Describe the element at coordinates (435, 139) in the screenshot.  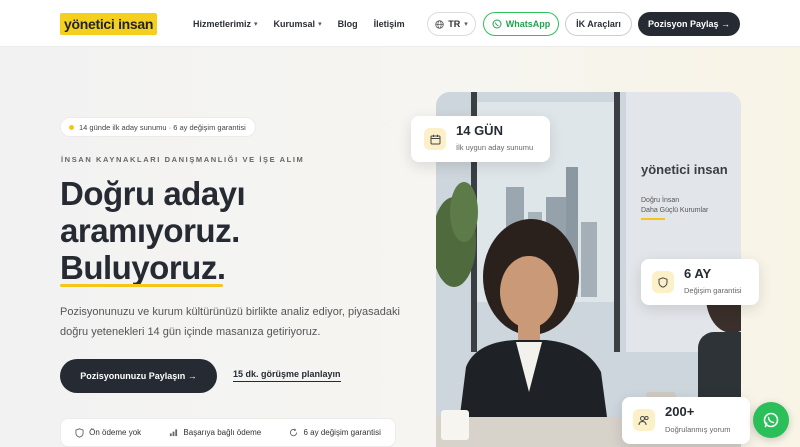
I see `calendar-icon` at that location.